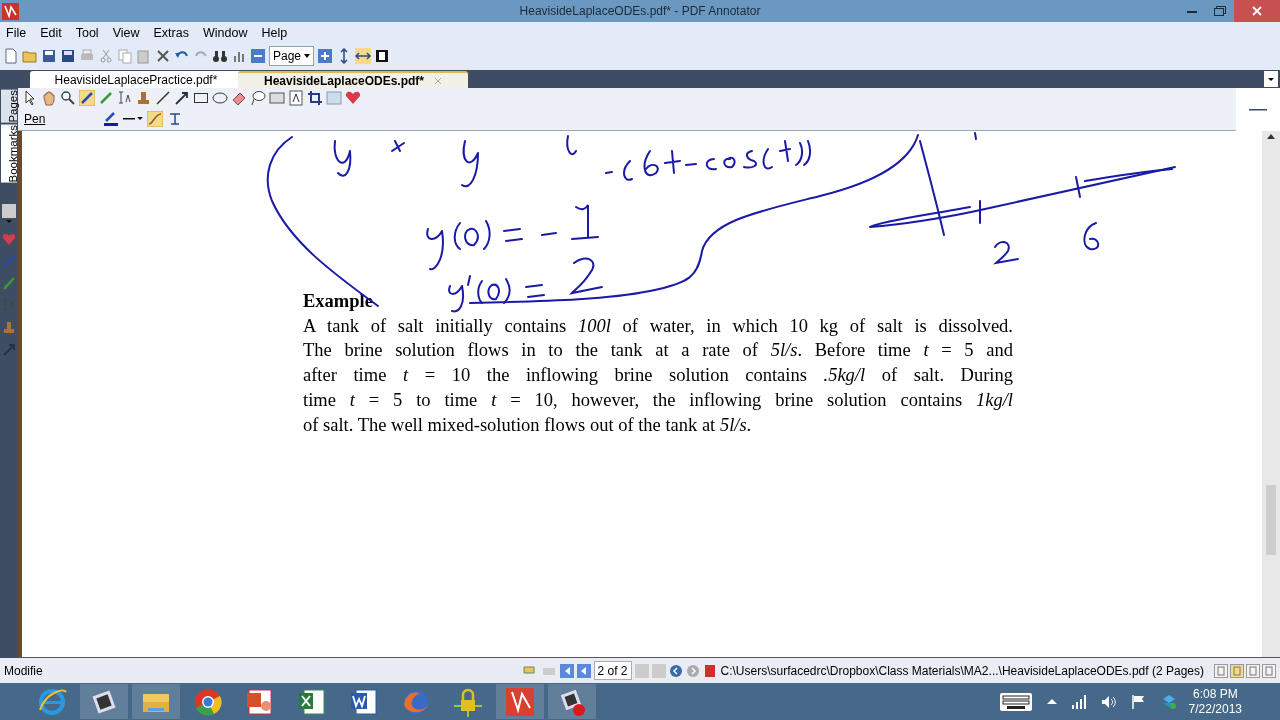 The height and width of the screenshot is (720, 1280). What do you see at coordinates (1051, 701) in the screenshot?
I see `caret-up-icon` at bounding box center [1051, 701].